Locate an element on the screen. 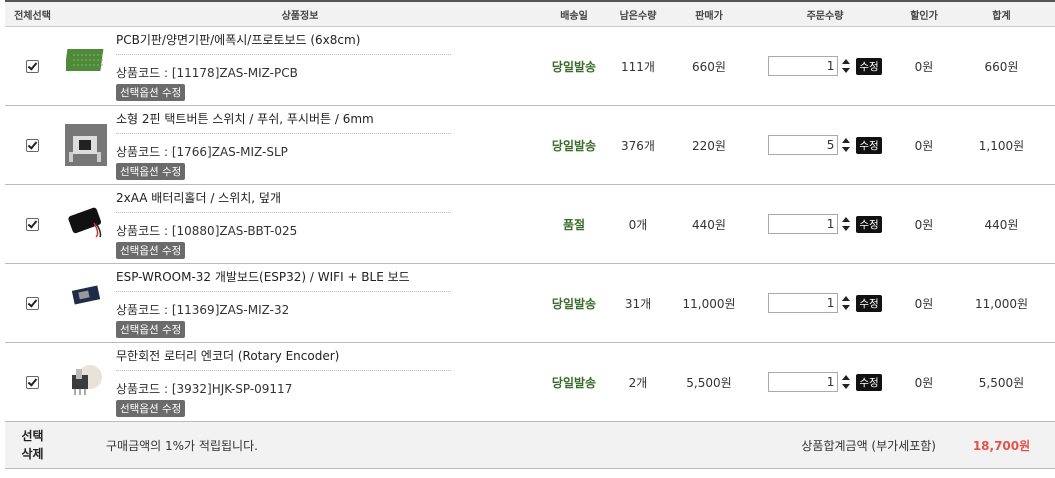 The width and height of the screenshot is (1055, 478). product-name: 2xAA 배터리홀더 / 스위치, 덮개 is located at coordinates (283, 201).